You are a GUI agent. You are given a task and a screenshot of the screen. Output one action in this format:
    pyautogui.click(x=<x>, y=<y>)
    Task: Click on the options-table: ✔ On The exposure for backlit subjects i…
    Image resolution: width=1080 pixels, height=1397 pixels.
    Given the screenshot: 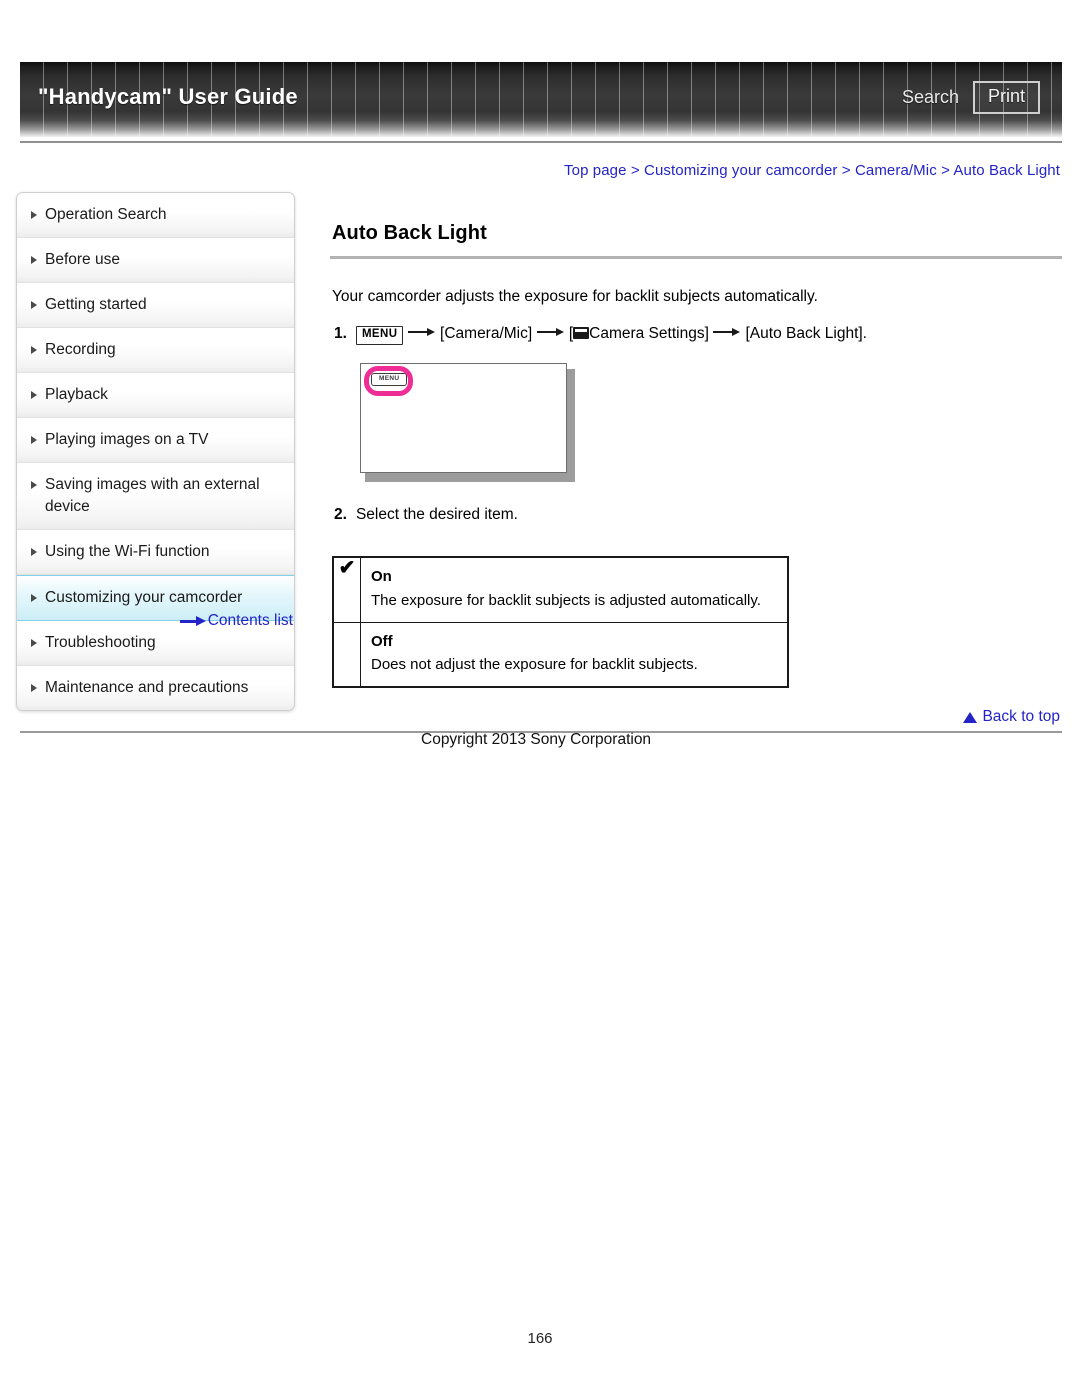 What is the action you would take?
    pyautogui.click(x=560, y=622)
    